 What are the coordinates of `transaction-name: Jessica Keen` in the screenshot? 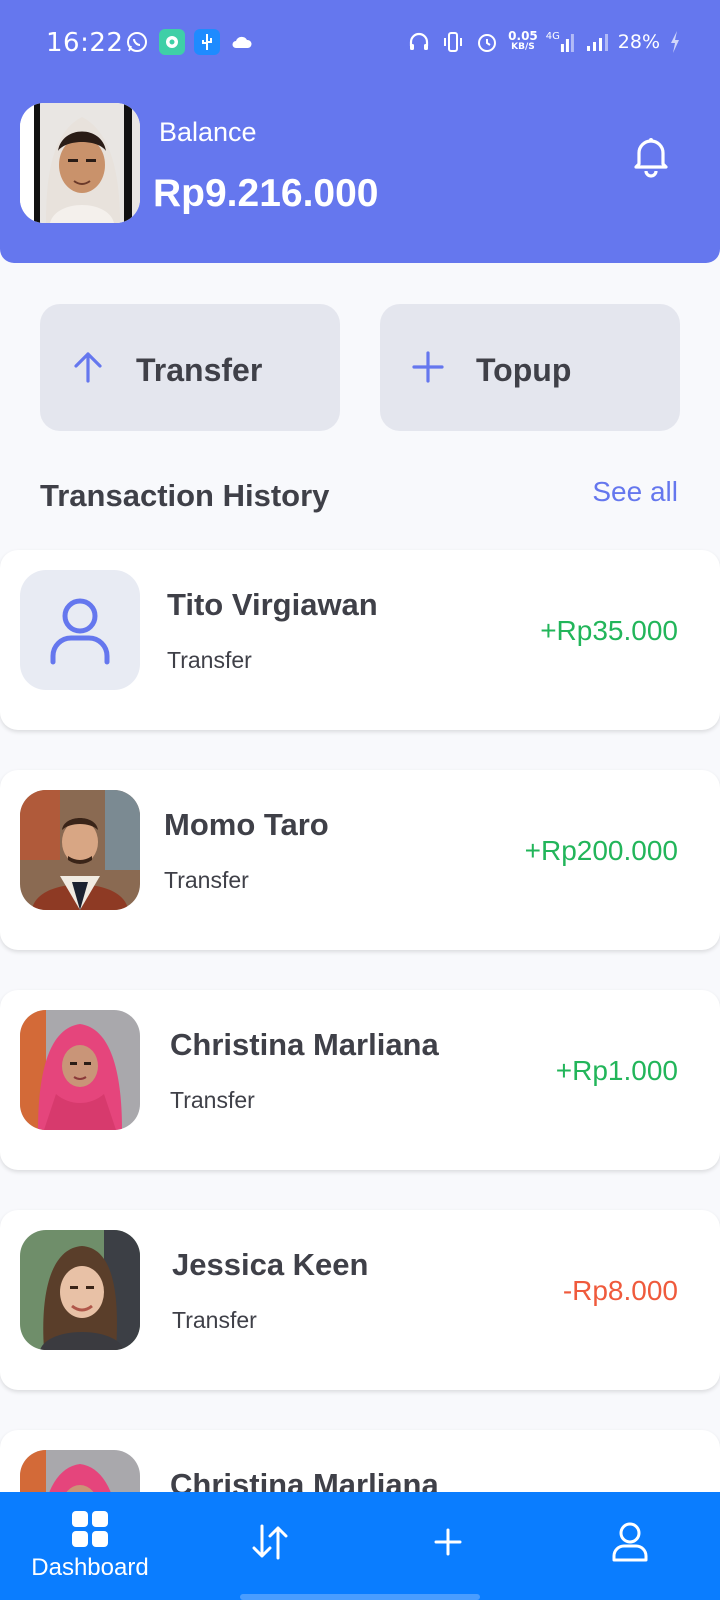 It's located at (270, 1264).